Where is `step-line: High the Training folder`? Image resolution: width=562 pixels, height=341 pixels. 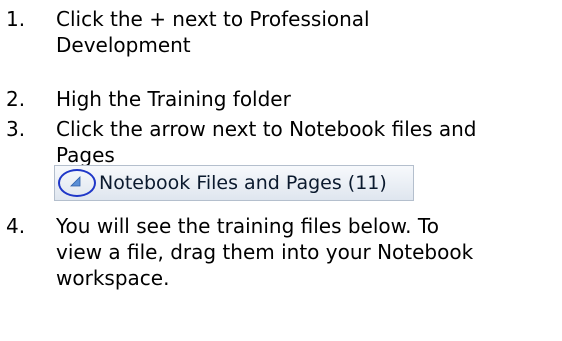 step-line: High the Training folder is located at coordinates (173, 99).